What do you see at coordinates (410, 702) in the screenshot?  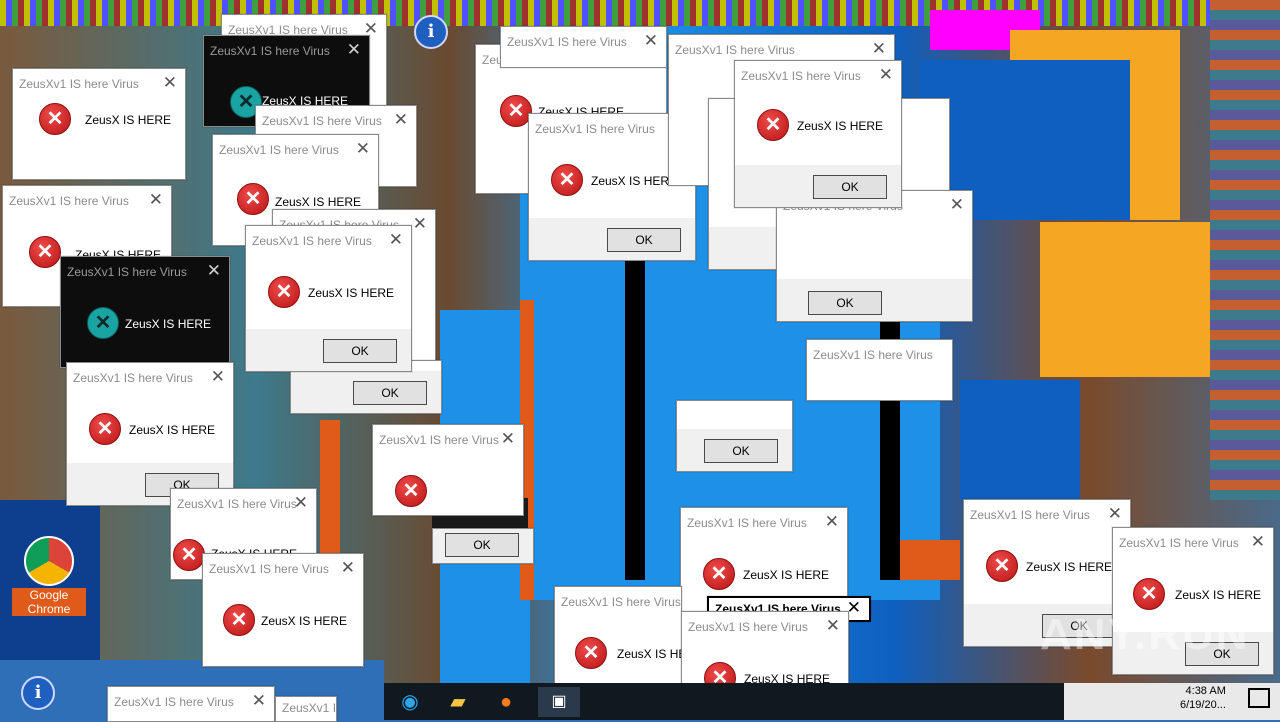 I see `edge-icon: ◉` at bounding box center [410, 702].